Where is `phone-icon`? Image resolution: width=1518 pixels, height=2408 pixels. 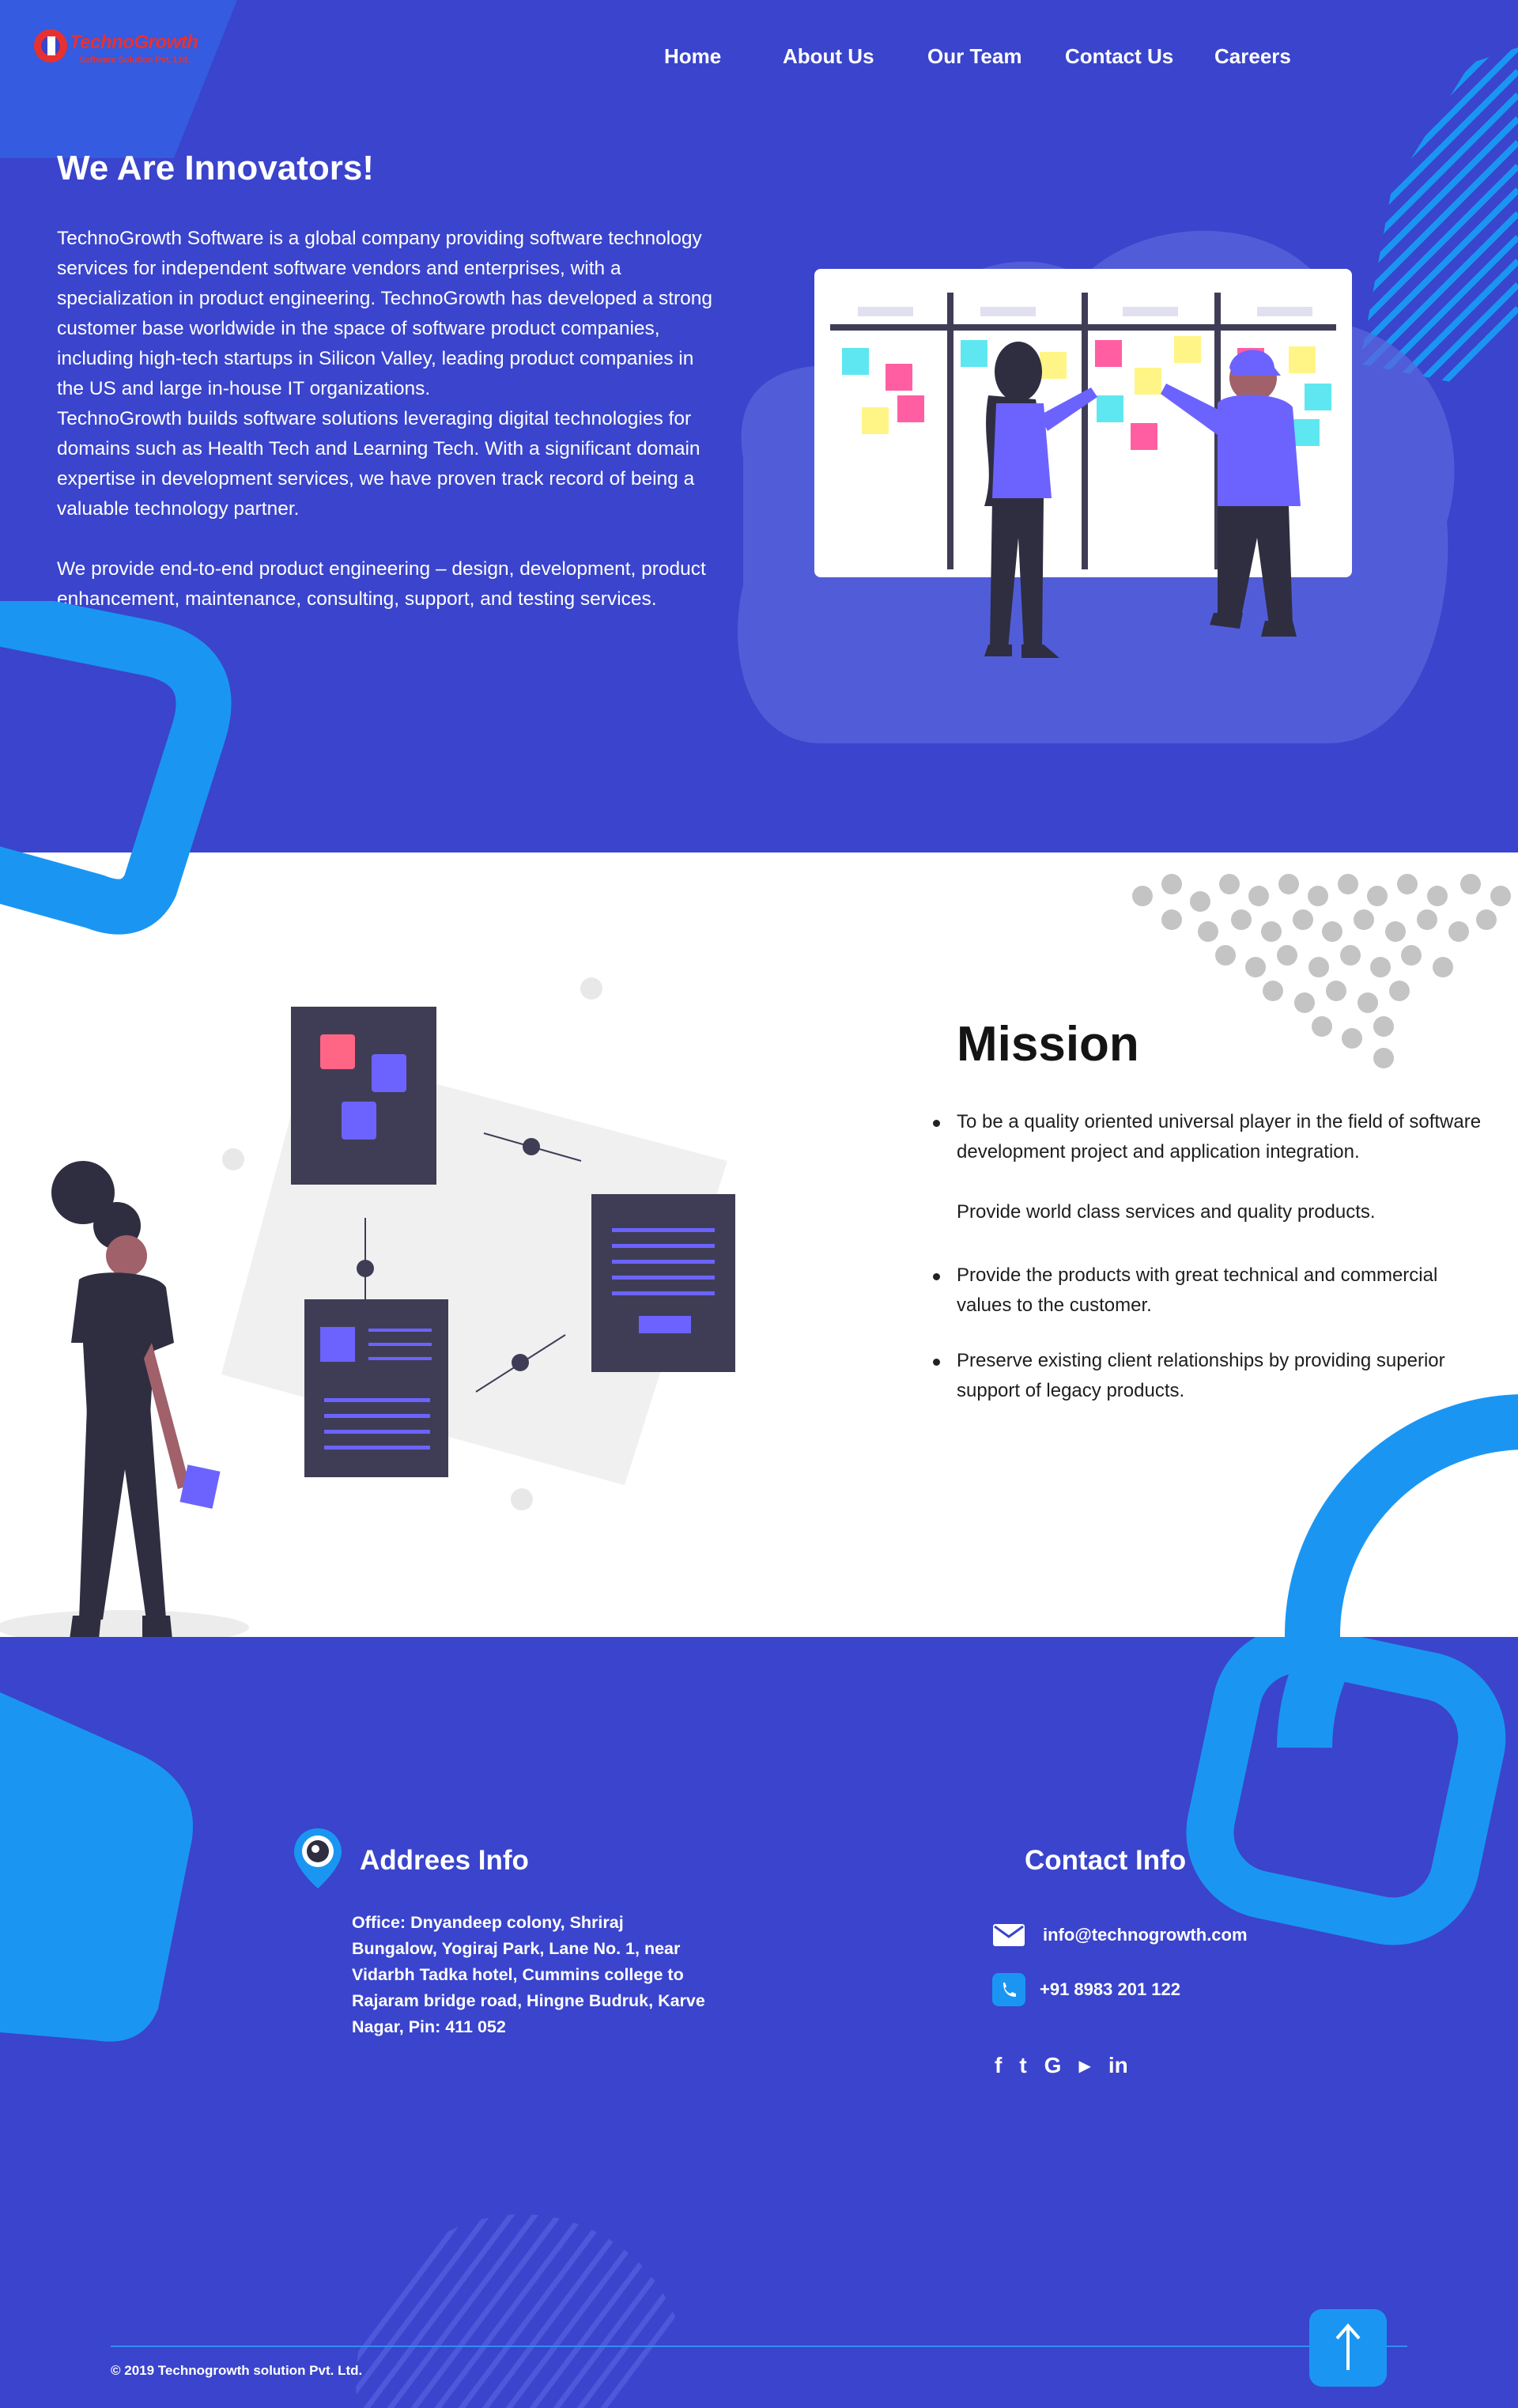
phone-icon is located at coordinates (1008, 1989).